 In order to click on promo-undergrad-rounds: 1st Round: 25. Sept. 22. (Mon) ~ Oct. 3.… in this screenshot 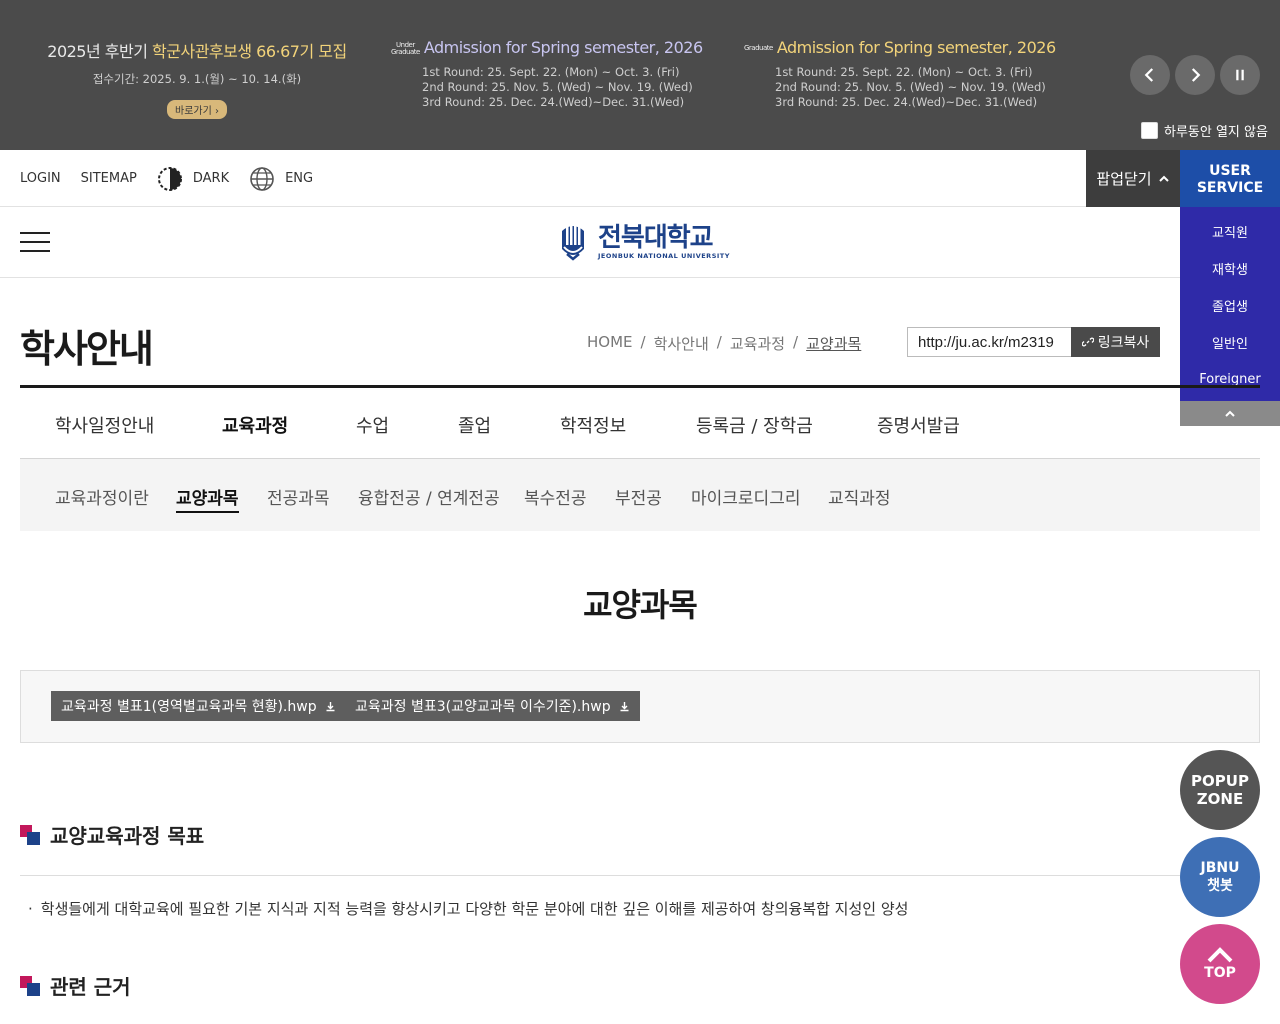, I will do `click(557, 87)`.